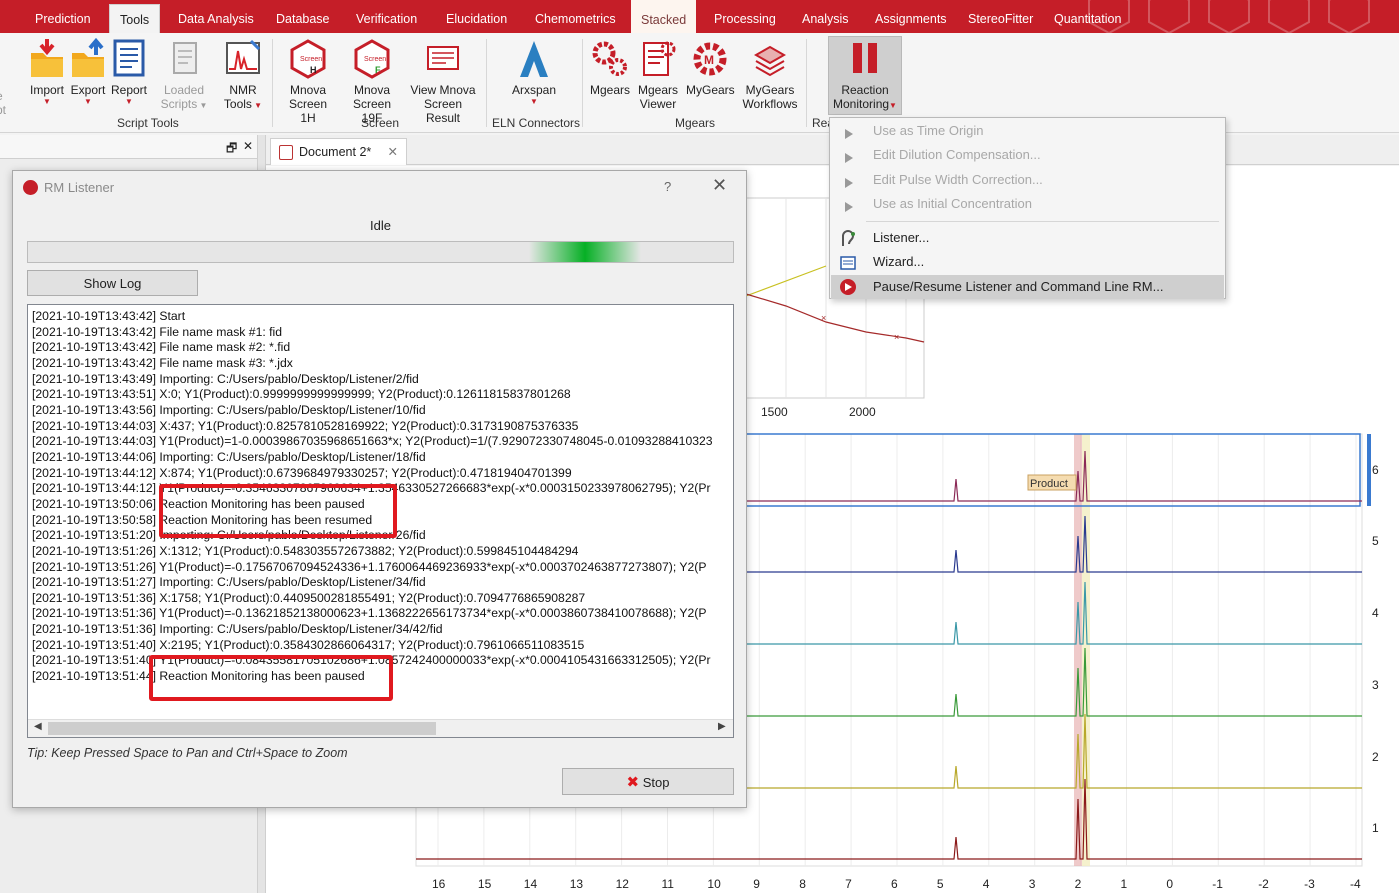 The width and height of the screenshot is (1399, 893). Describe the element at coordinates (63, 18) in the screenshot. I see `tab-prediction: Prediction` at that location.